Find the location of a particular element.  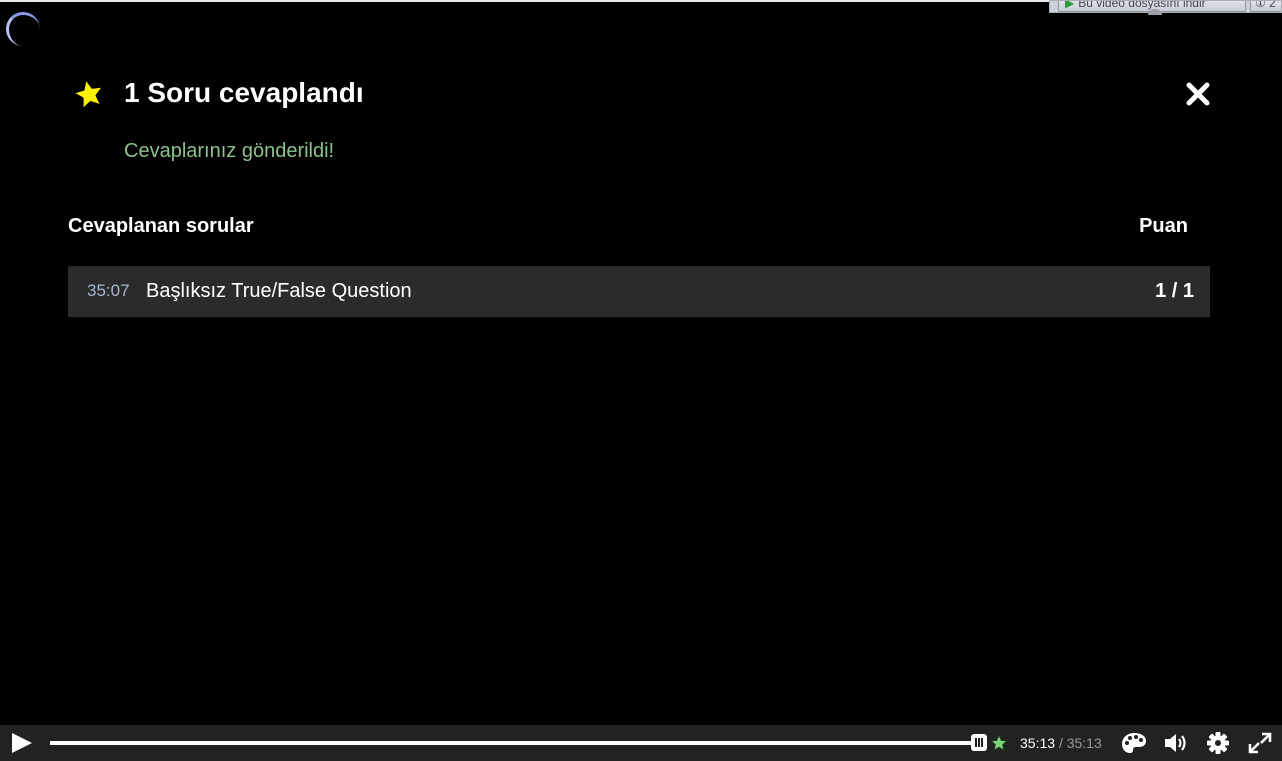

download-play-icon: ▶ is located at coordinates (1070, 5).